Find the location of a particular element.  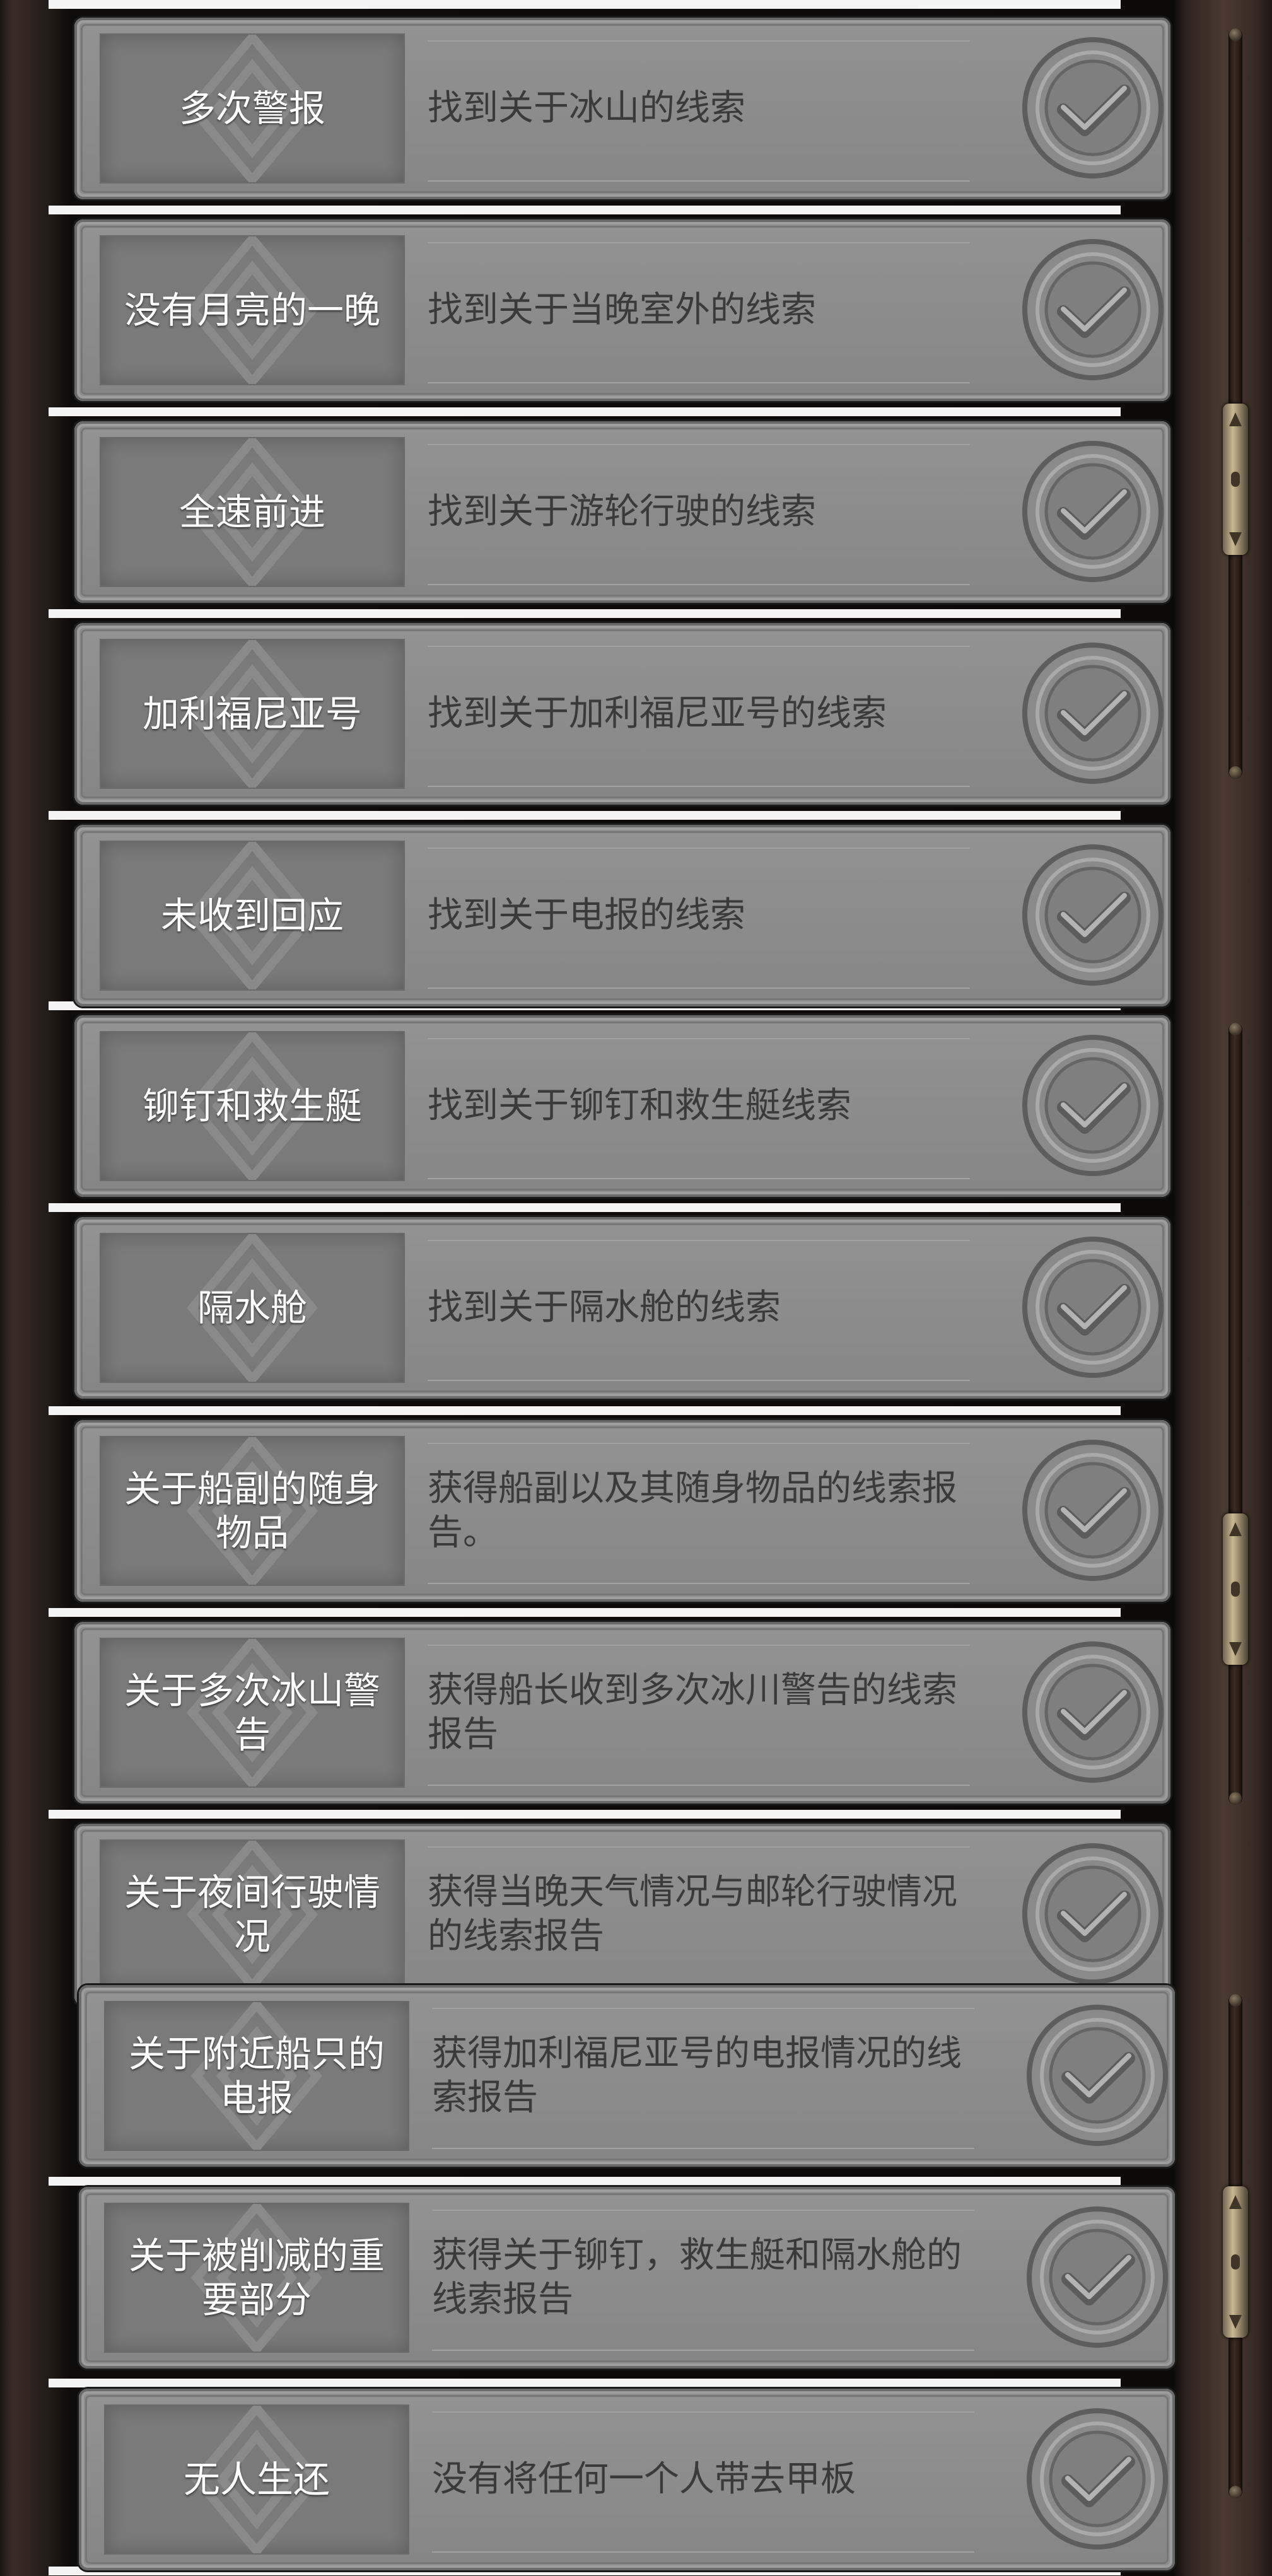

achievement-card: 没有月亮的一晚 找到关于当晚室外的线索 is located at coordinates (622, 310).